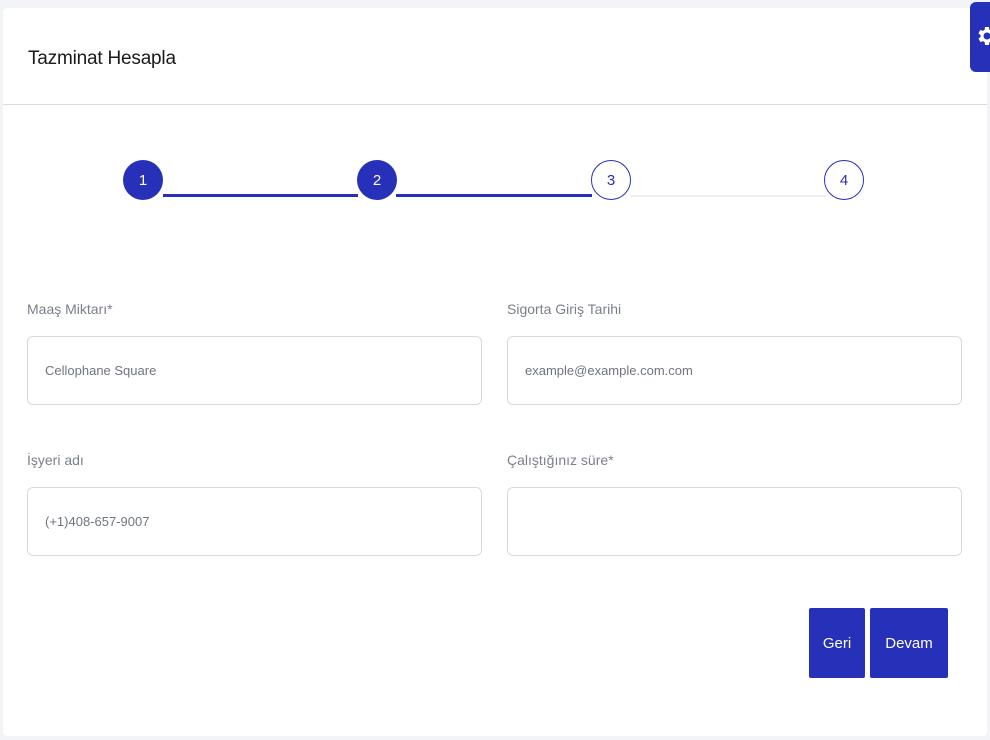 This screenshot has height=740, width=990. I want to click on duration-input, so click(734, 521).